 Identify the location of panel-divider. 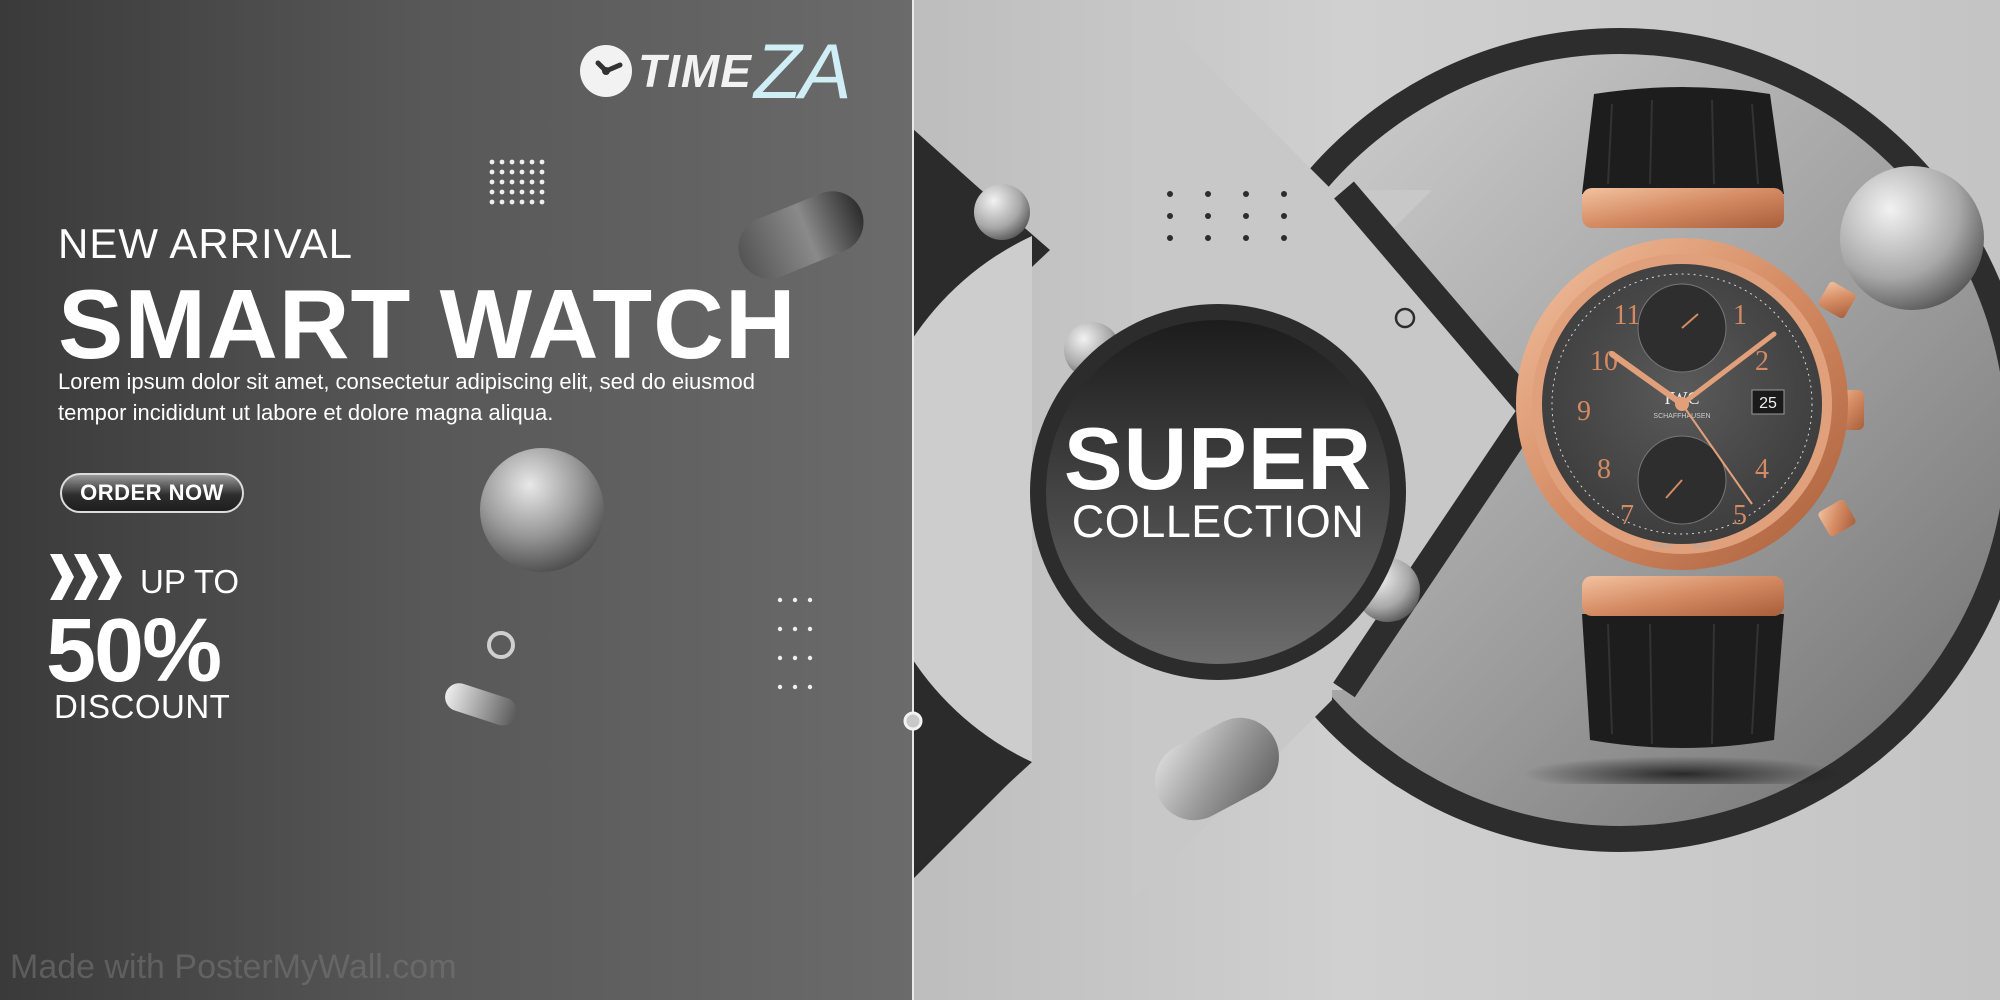
(913, 500).